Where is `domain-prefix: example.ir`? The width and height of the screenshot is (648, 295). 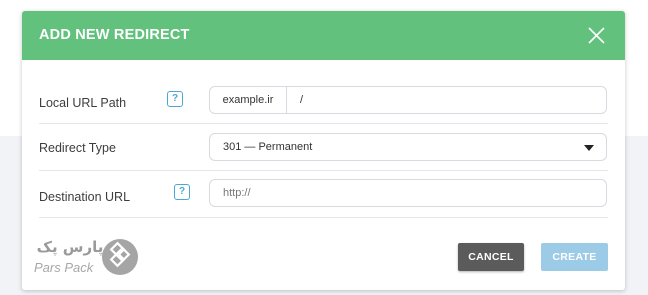
domain-prefix: example.ir is located at coordinates (248, 100).